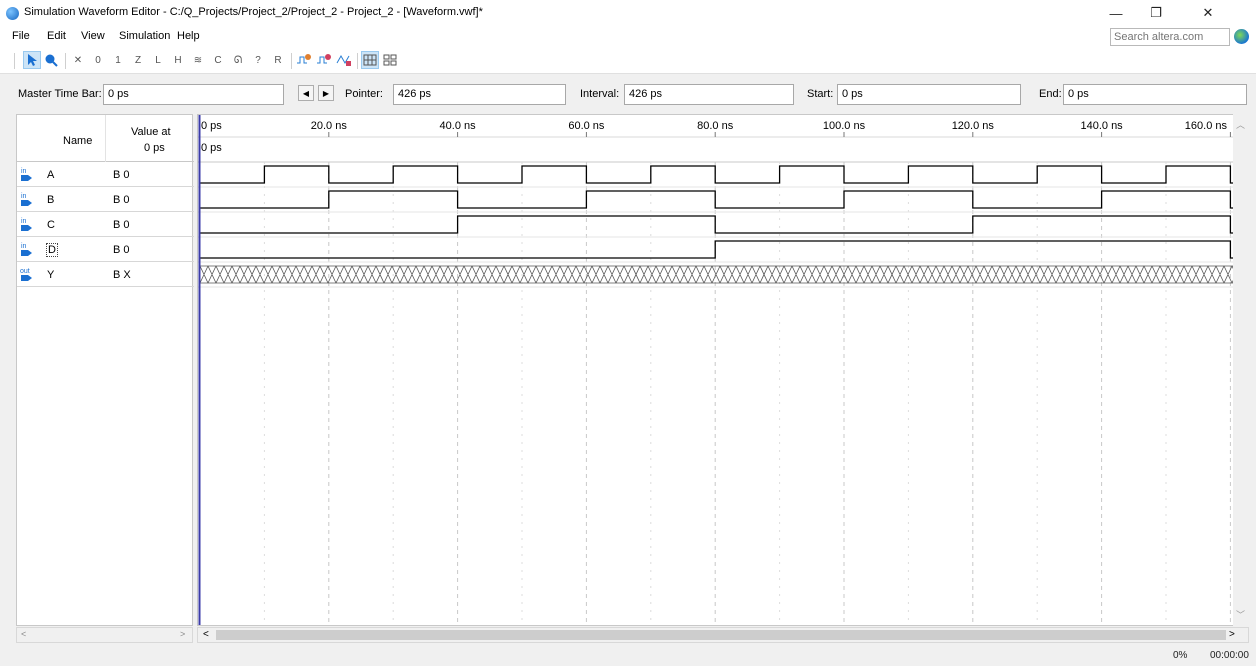 The height and width of the screenshot is (666, 1256). I want to click on progress-percent: 0%, so click(1180, 655).